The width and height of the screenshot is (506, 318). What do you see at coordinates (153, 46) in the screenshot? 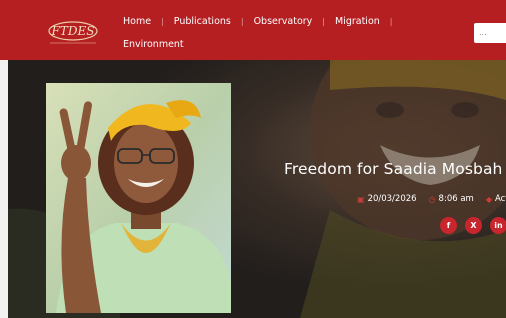
I see `nav-environment: Environment` at bounding box center [153, 46].